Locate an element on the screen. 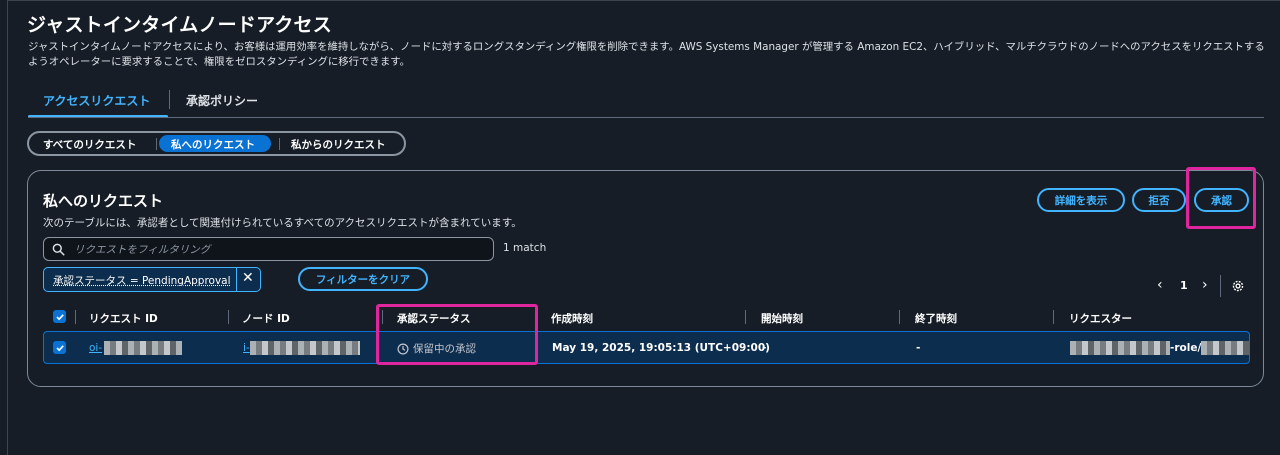  col-start-time: 開始時刻 is located at coordinates (782, 318).